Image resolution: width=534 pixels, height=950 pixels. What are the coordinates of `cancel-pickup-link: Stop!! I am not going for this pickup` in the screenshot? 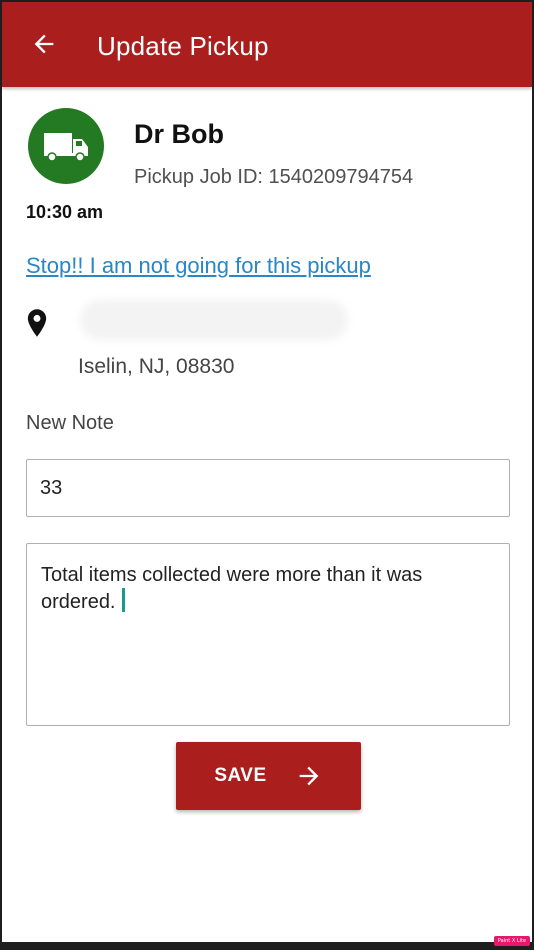 It's located at (198, 266).